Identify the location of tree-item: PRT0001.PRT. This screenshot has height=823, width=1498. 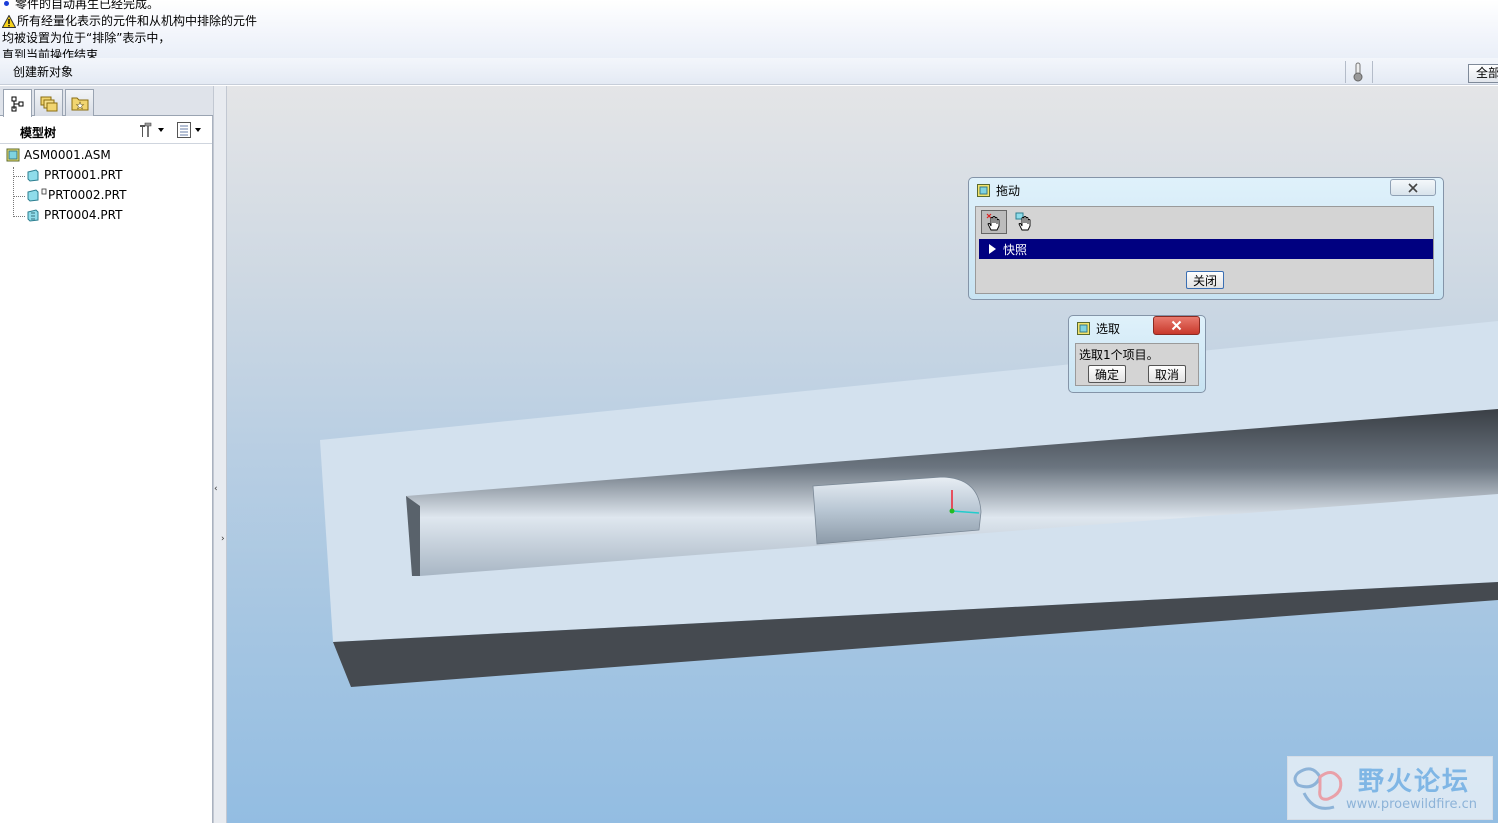
(74, 175).